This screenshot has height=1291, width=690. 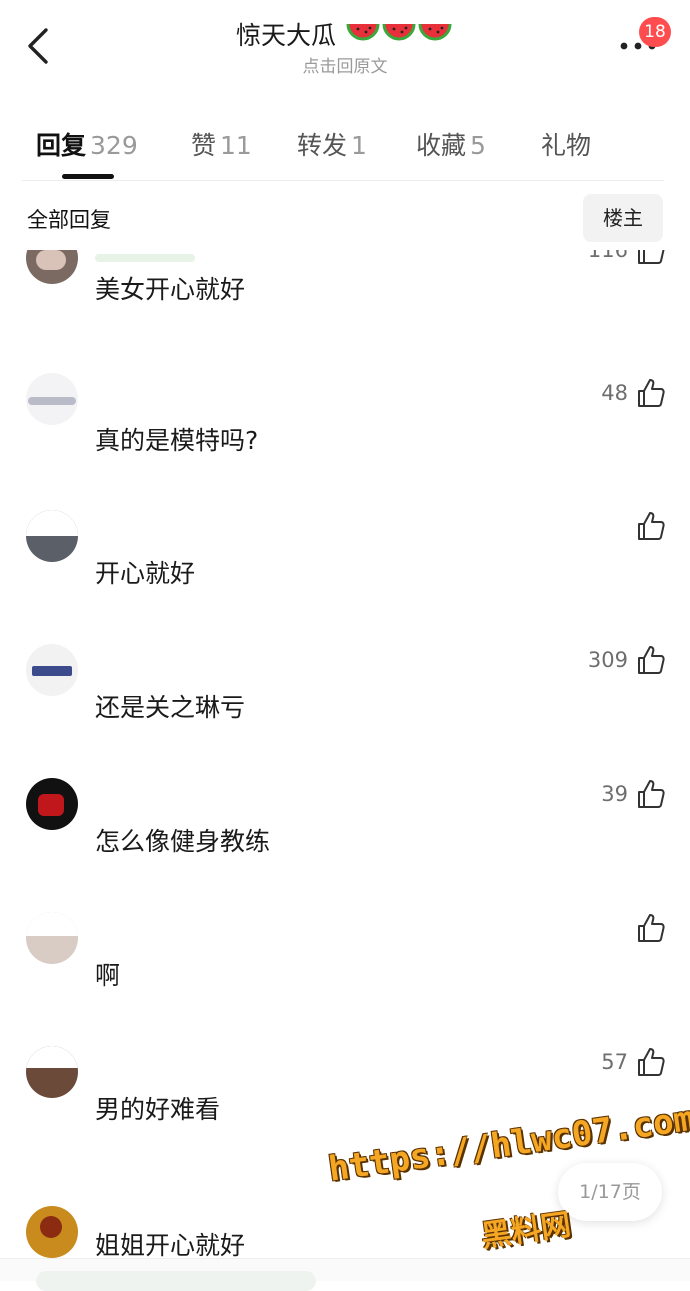 I want to click on comment-text: 男的好难看, so click(x=158, y=1109).